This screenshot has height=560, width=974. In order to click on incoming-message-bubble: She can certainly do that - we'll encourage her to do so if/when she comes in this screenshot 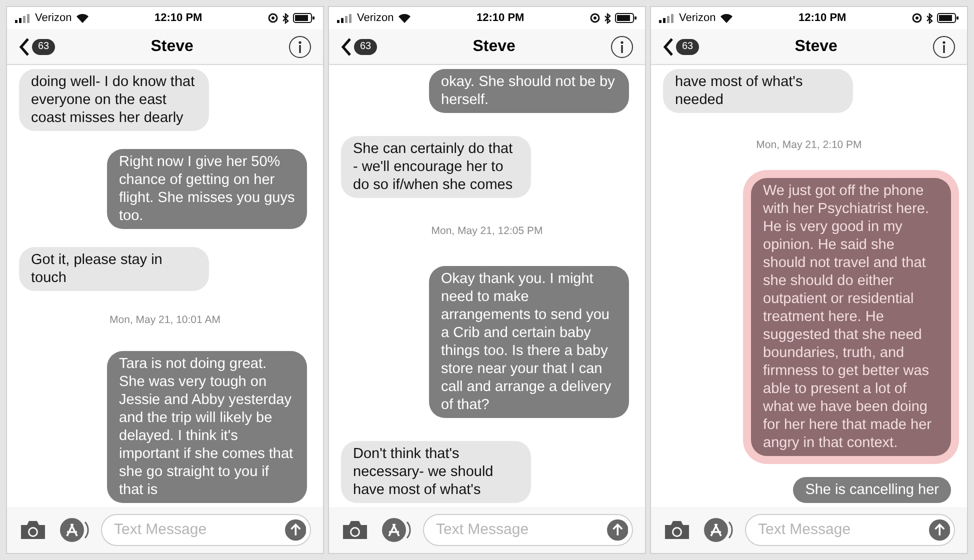, I will do `click(436, 167)`.